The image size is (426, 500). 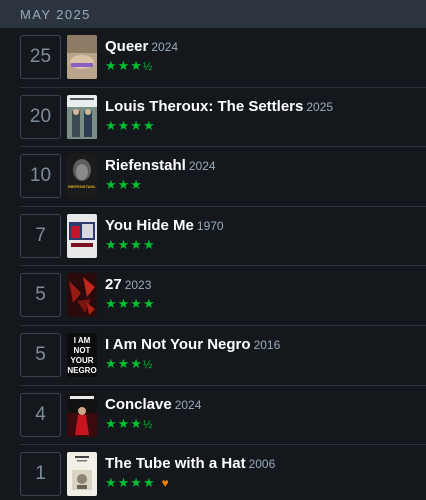 I want to click on diary-entry: 25 Queer 2024 ★★★½, so click(x=213, y=58).